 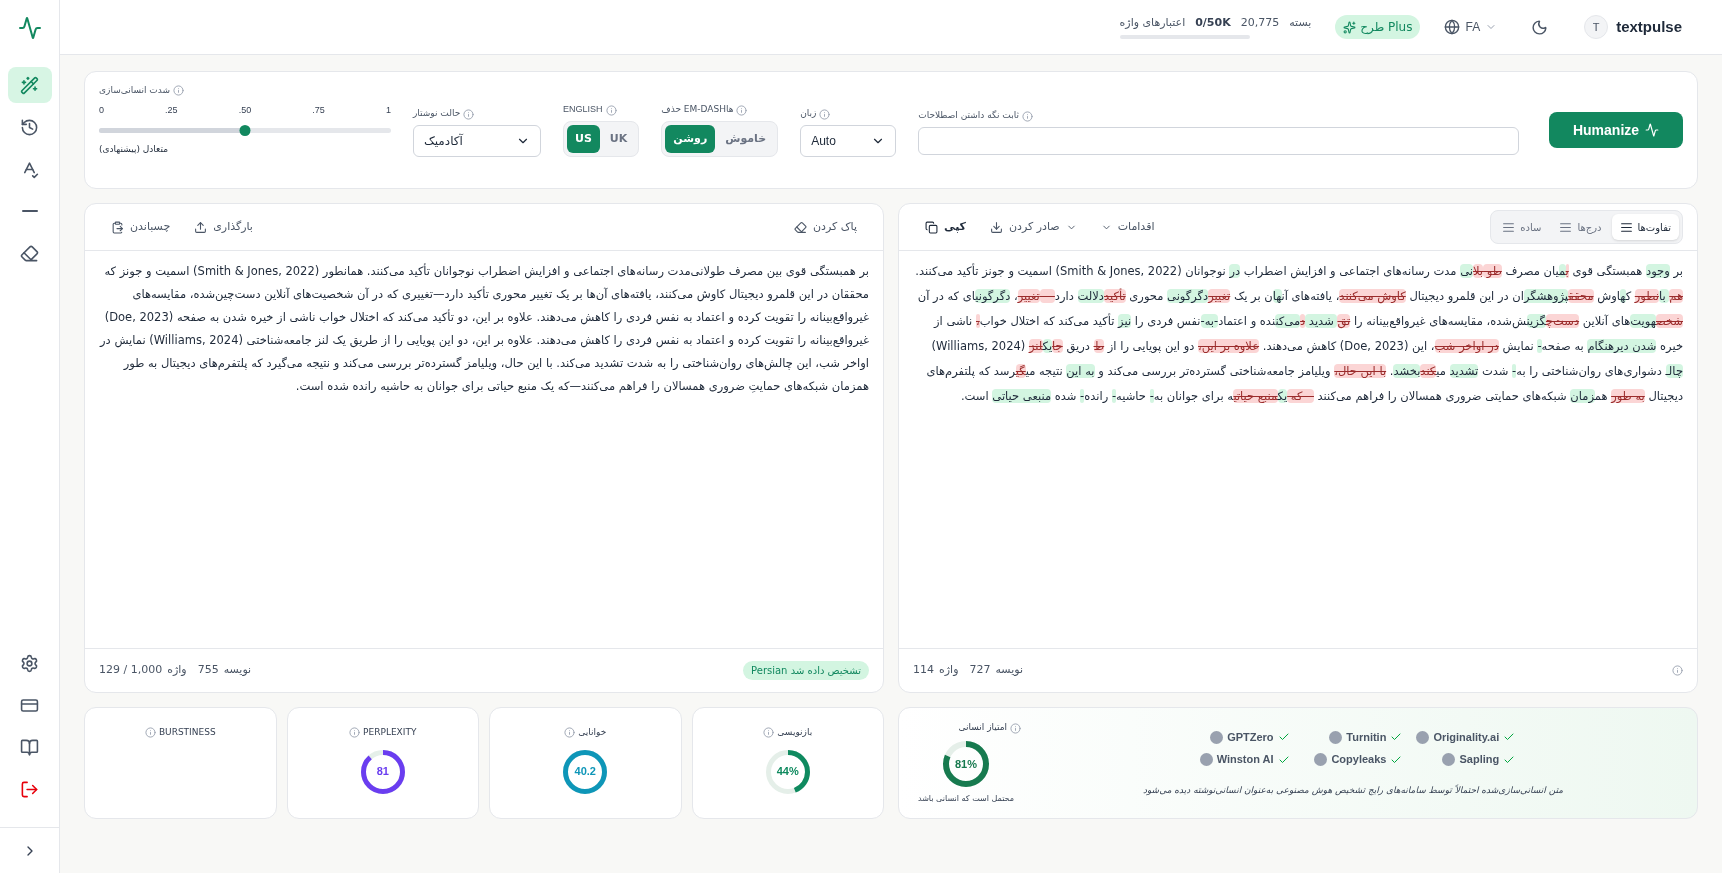 I want to click on pulse-logo-icon, so click(x=29, y=27).